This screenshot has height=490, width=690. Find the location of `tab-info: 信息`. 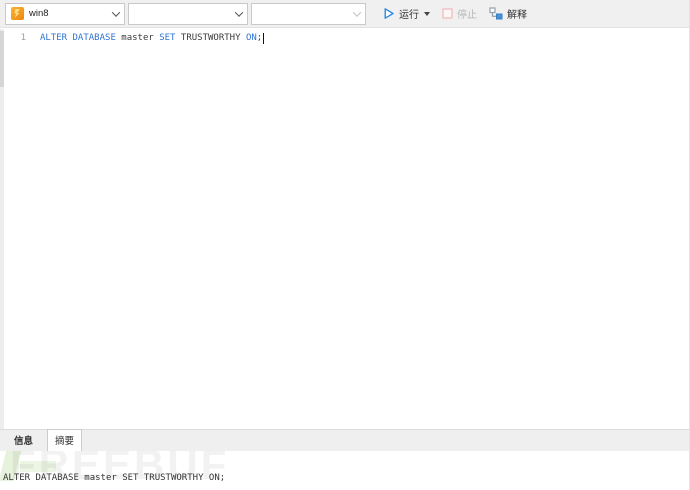

tab-info: 信息 is located at coordinates (23, 440).